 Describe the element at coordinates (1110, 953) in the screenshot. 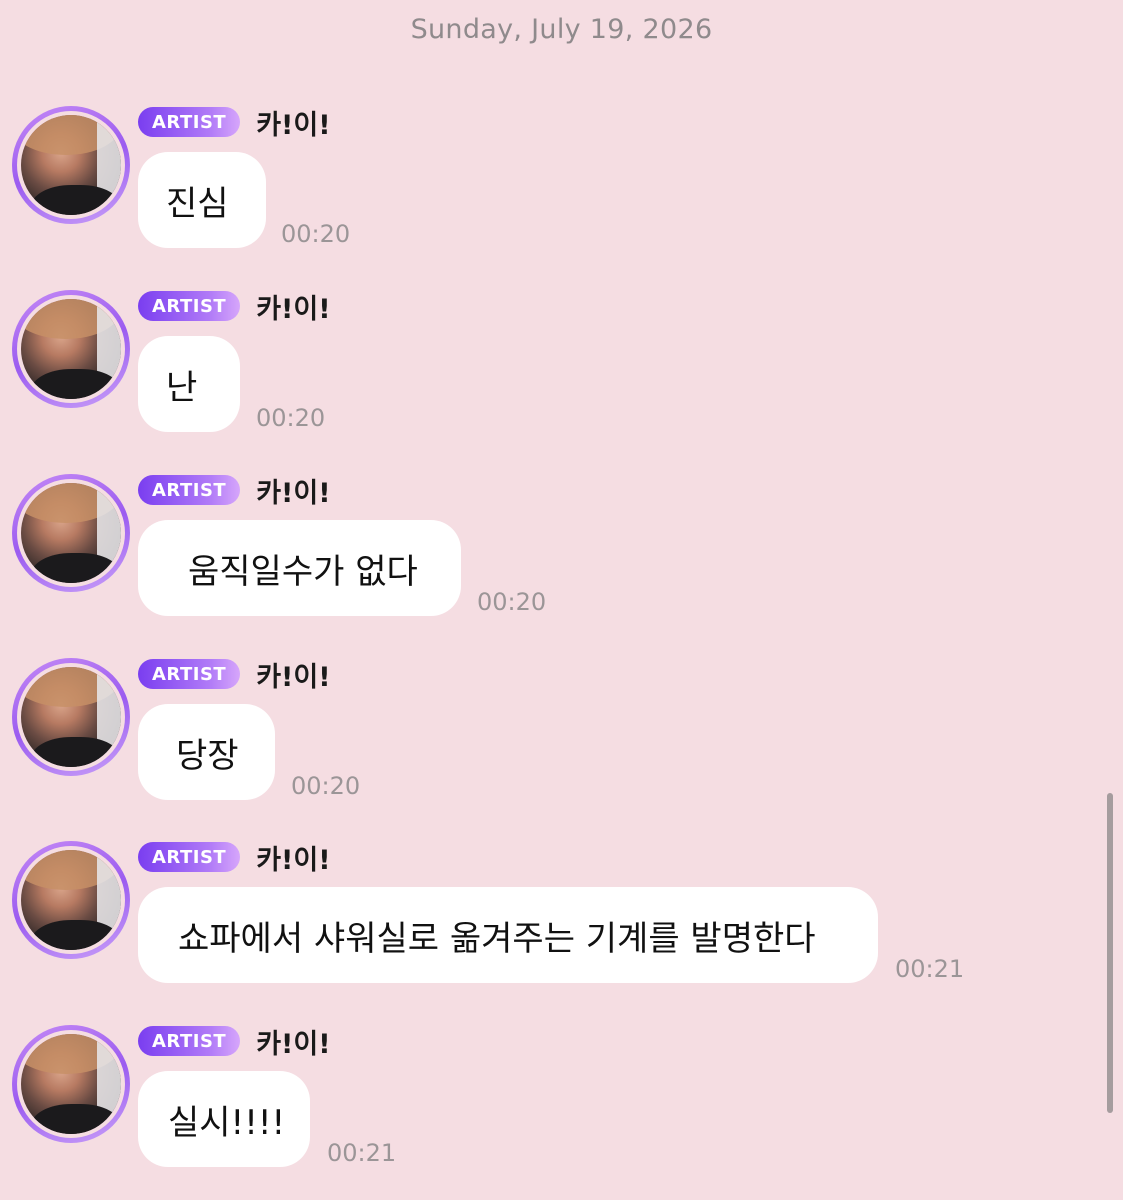

I see `scrollbar` at that location.